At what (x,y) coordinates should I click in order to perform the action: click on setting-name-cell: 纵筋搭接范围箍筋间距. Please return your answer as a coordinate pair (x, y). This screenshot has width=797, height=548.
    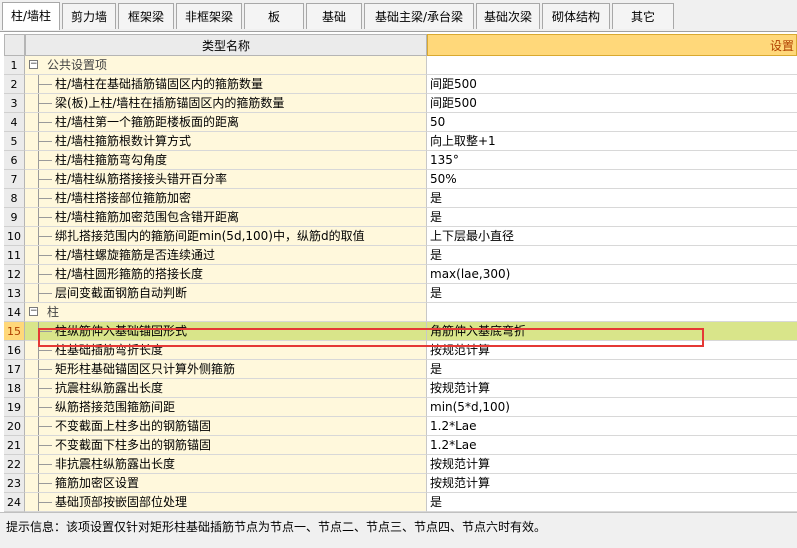
    Looking at the image, I should click on (226, 407).